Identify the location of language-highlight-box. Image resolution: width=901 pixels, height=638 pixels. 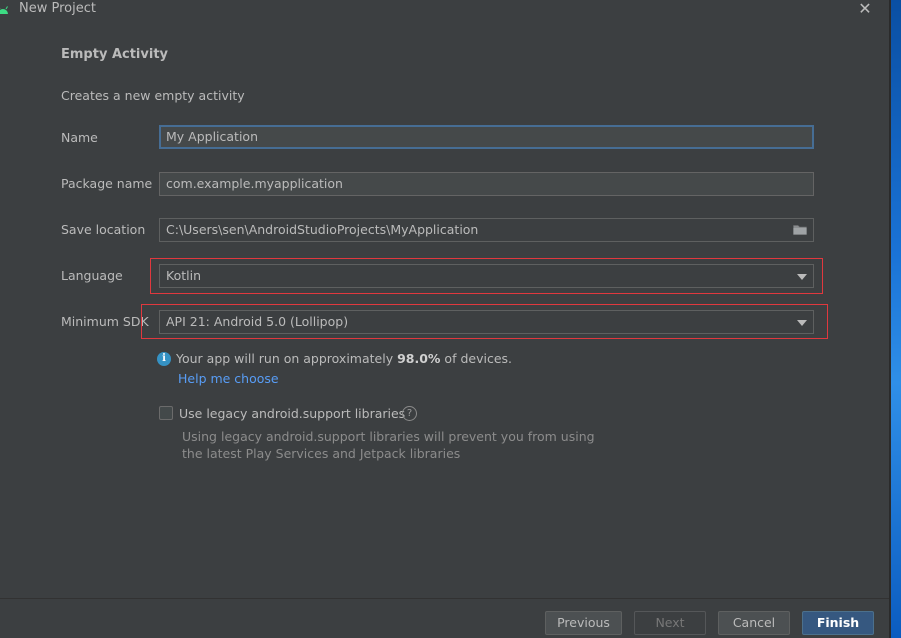
(486, 276).